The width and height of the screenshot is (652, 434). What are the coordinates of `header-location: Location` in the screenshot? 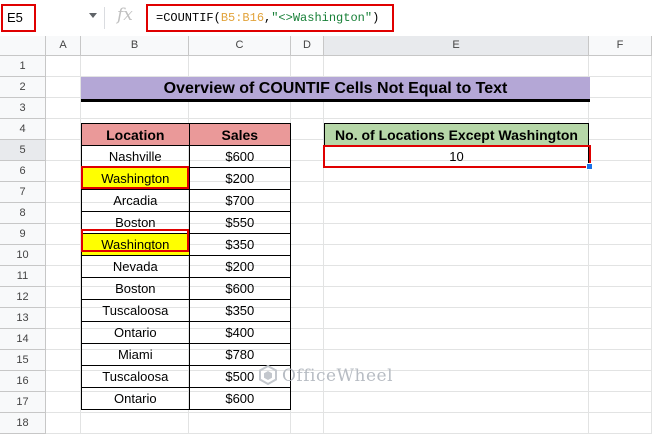 It's located at (135, 134).